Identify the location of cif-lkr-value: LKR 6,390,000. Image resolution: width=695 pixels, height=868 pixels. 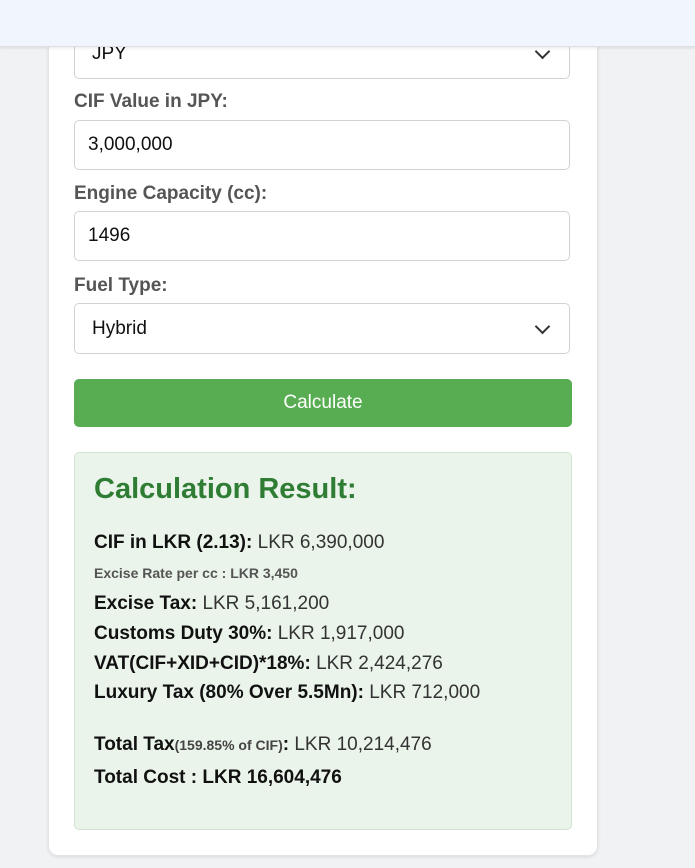
(321, 542).